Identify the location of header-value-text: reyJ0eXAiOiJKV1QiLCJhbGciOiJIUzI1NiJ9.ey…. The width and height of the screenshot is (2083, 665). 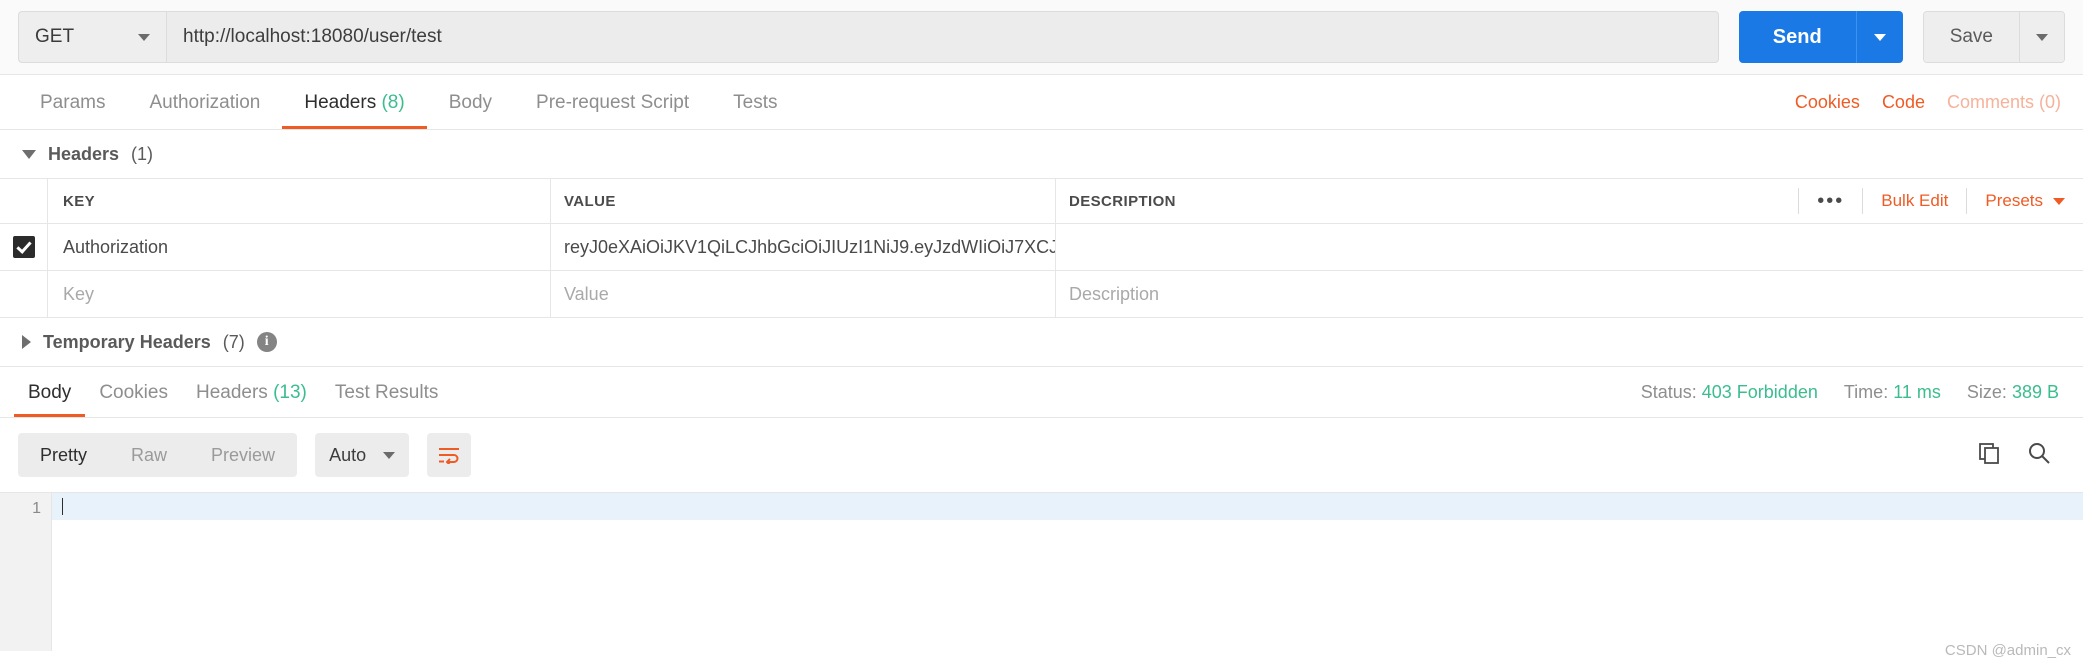
(809, 246).